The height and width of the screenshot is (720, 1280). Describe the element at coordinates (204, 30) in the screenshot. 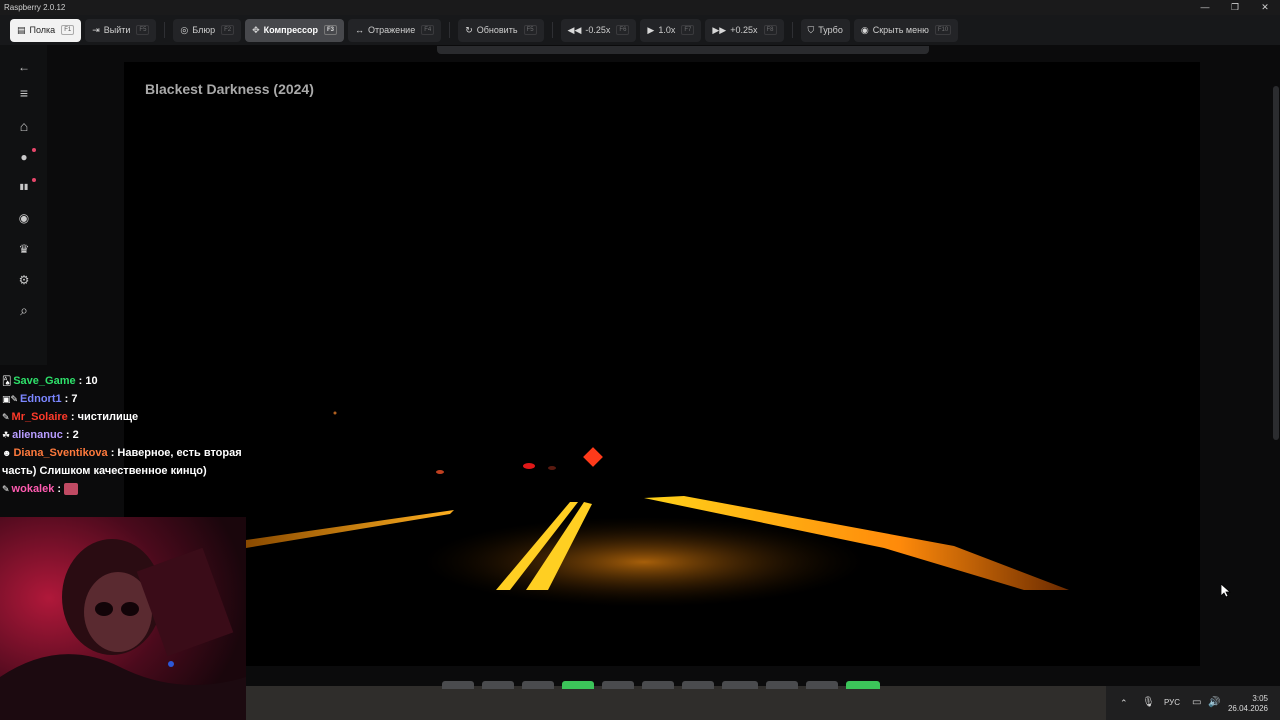

I see `blur-label: Блюр` at that location.